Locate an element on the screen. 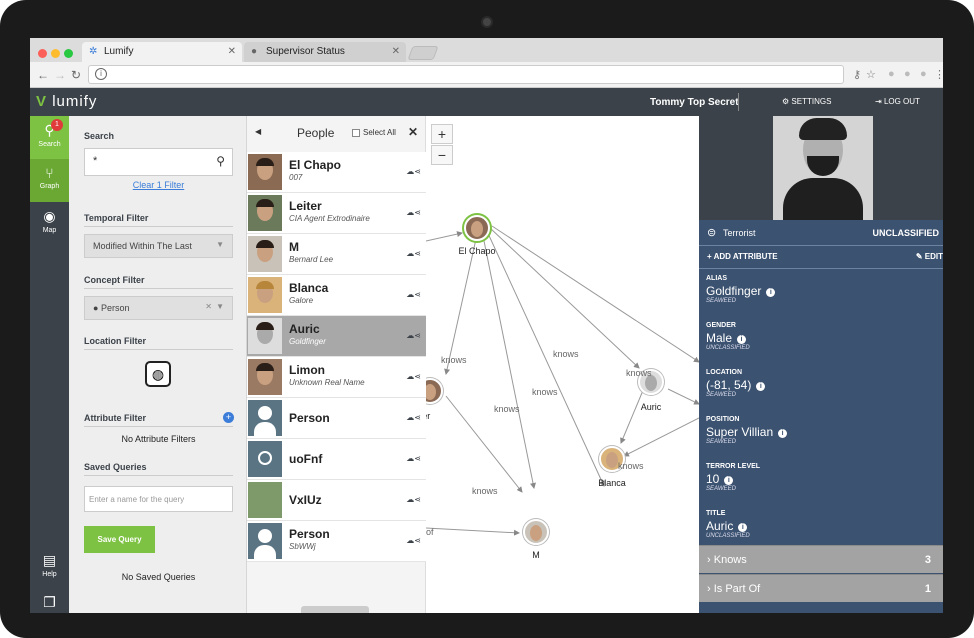 The width and height of the screenshot is (974, 638). nav-windows: ❐ is located at coordinates (49, 600).